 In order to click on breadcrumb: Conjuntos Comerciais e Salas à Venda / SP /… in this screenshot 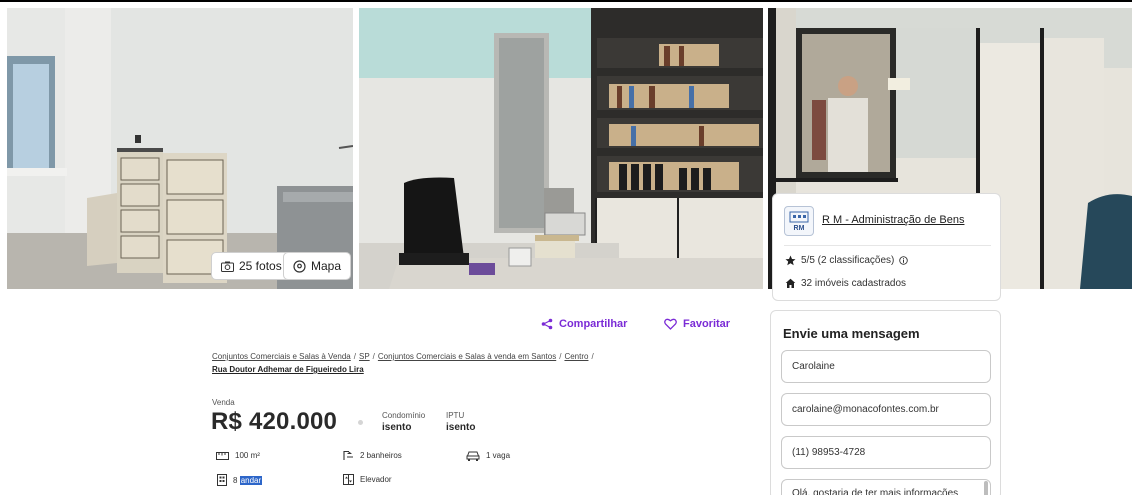, I will do `click(442, 363)`.